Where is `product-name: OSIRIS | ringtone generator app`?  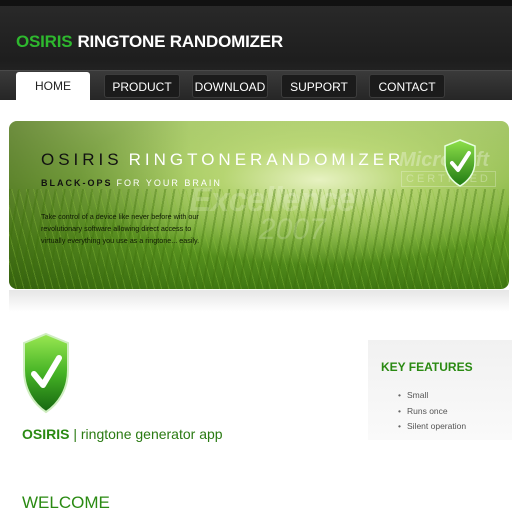 product-name: OSIRIS | ringtone generator app is located at coordinates (122, 434).